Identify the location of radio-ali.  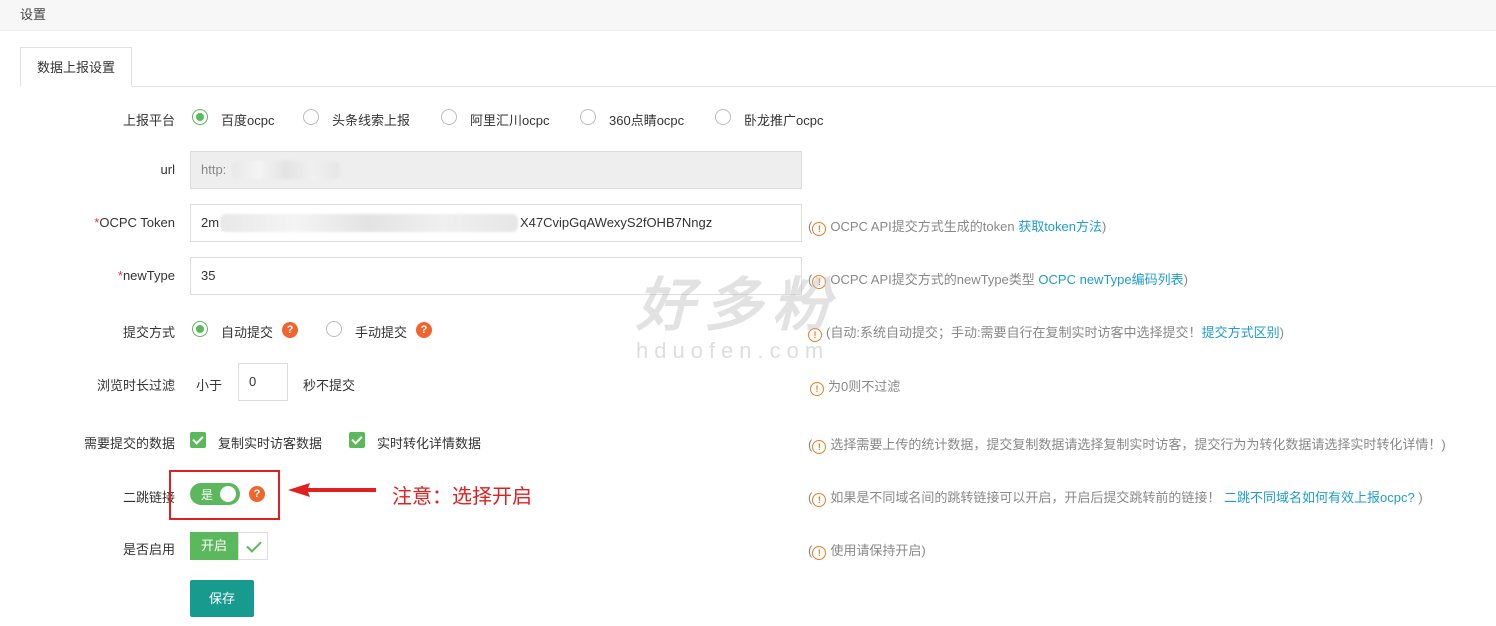
(449, 117).